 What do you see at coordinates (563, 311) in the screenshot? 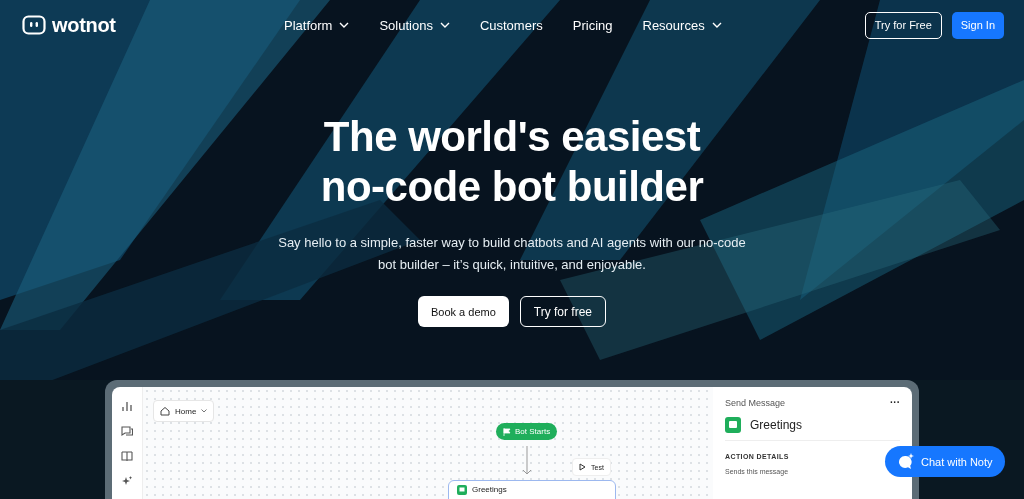
I see `trial-button: Try for free` at bounding box center [563, 311].